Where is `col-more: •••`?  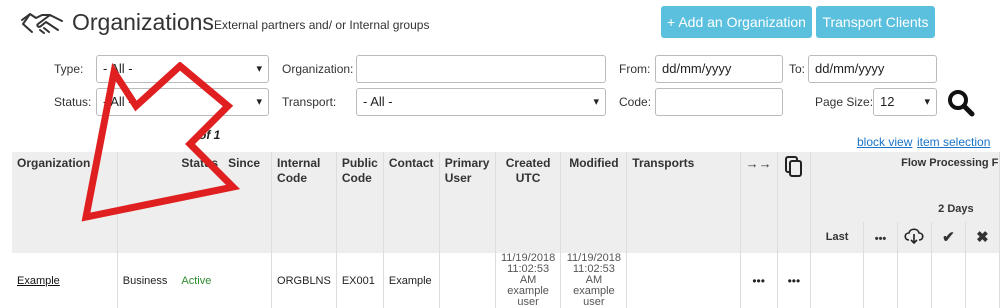 col-more: ••• is located at coordinates (880, 237).